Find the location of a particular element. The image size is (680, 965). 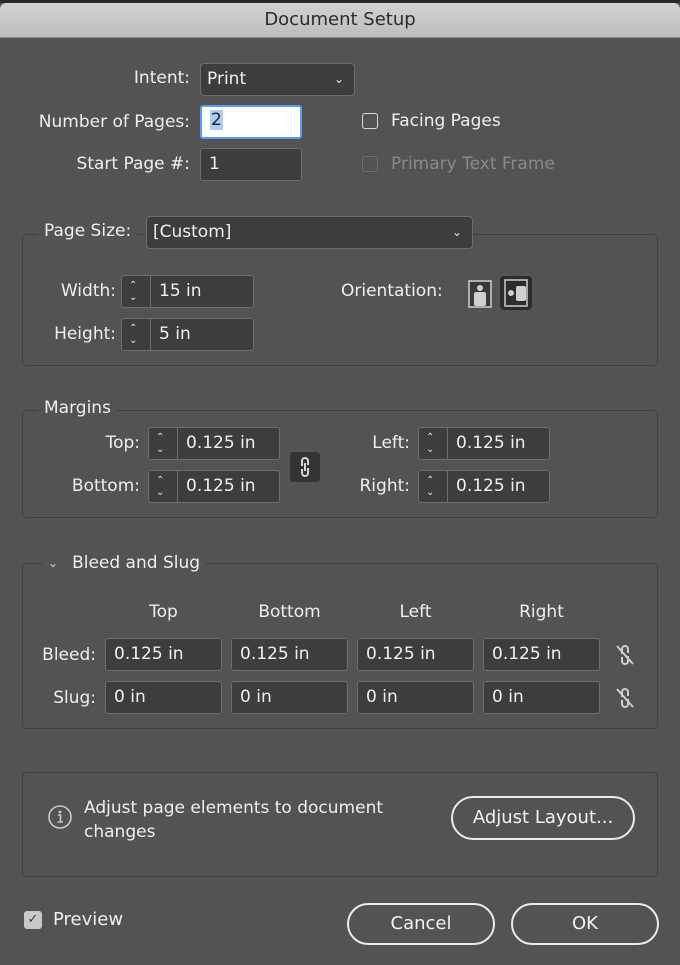

orientation-label: Orientation: is located at coordinates (392, 291).